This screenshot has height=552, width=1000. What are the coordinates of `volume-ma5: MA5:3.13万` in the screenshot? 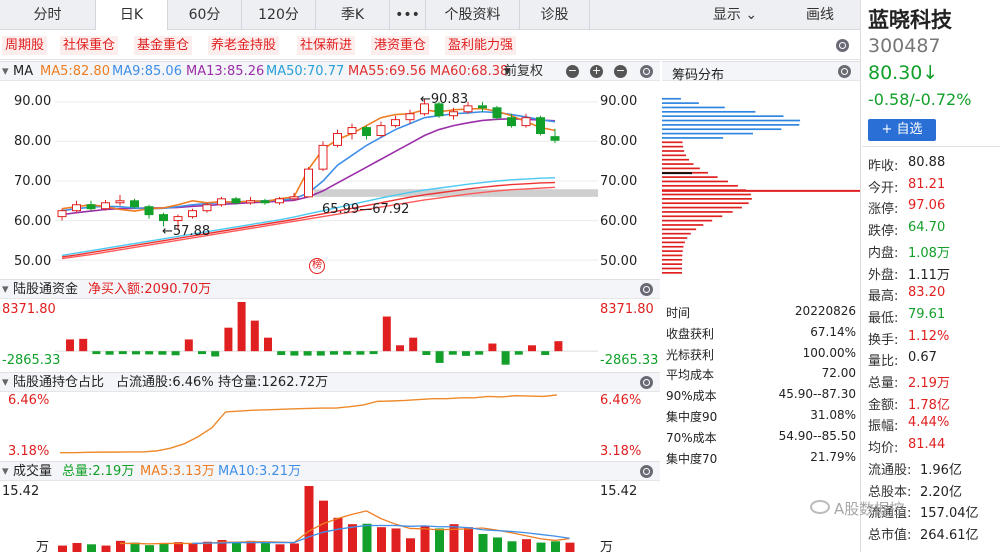 It's located at (177, 471).